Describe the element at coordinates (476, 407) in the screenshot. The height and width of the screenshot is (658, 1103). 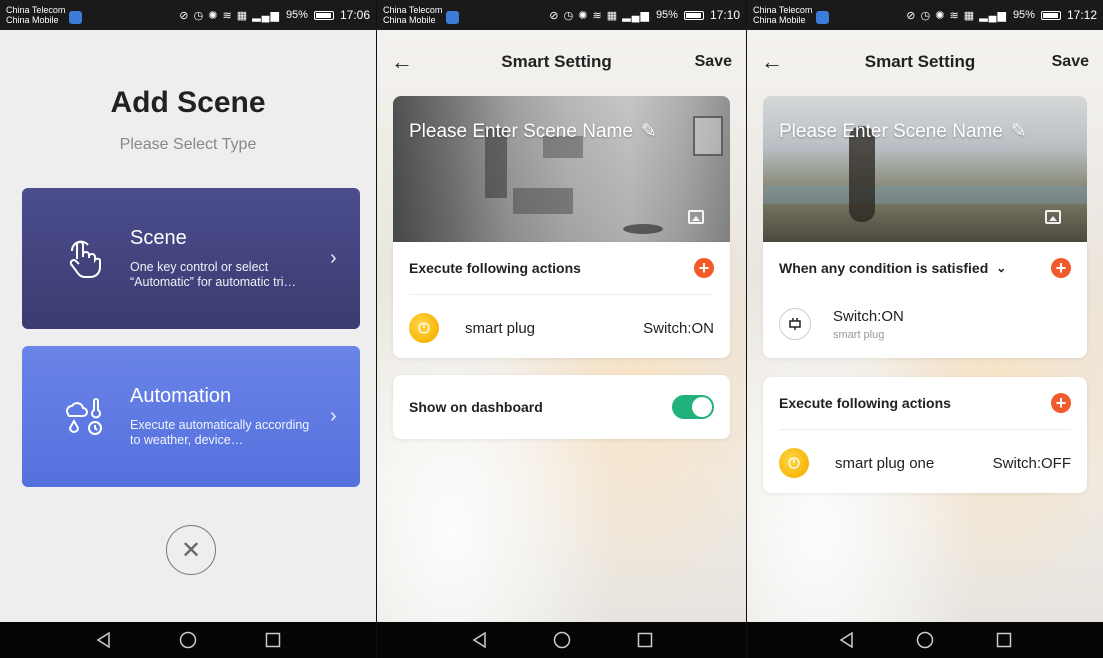
I see `dashboard-label: Show on dashboard` at that location.